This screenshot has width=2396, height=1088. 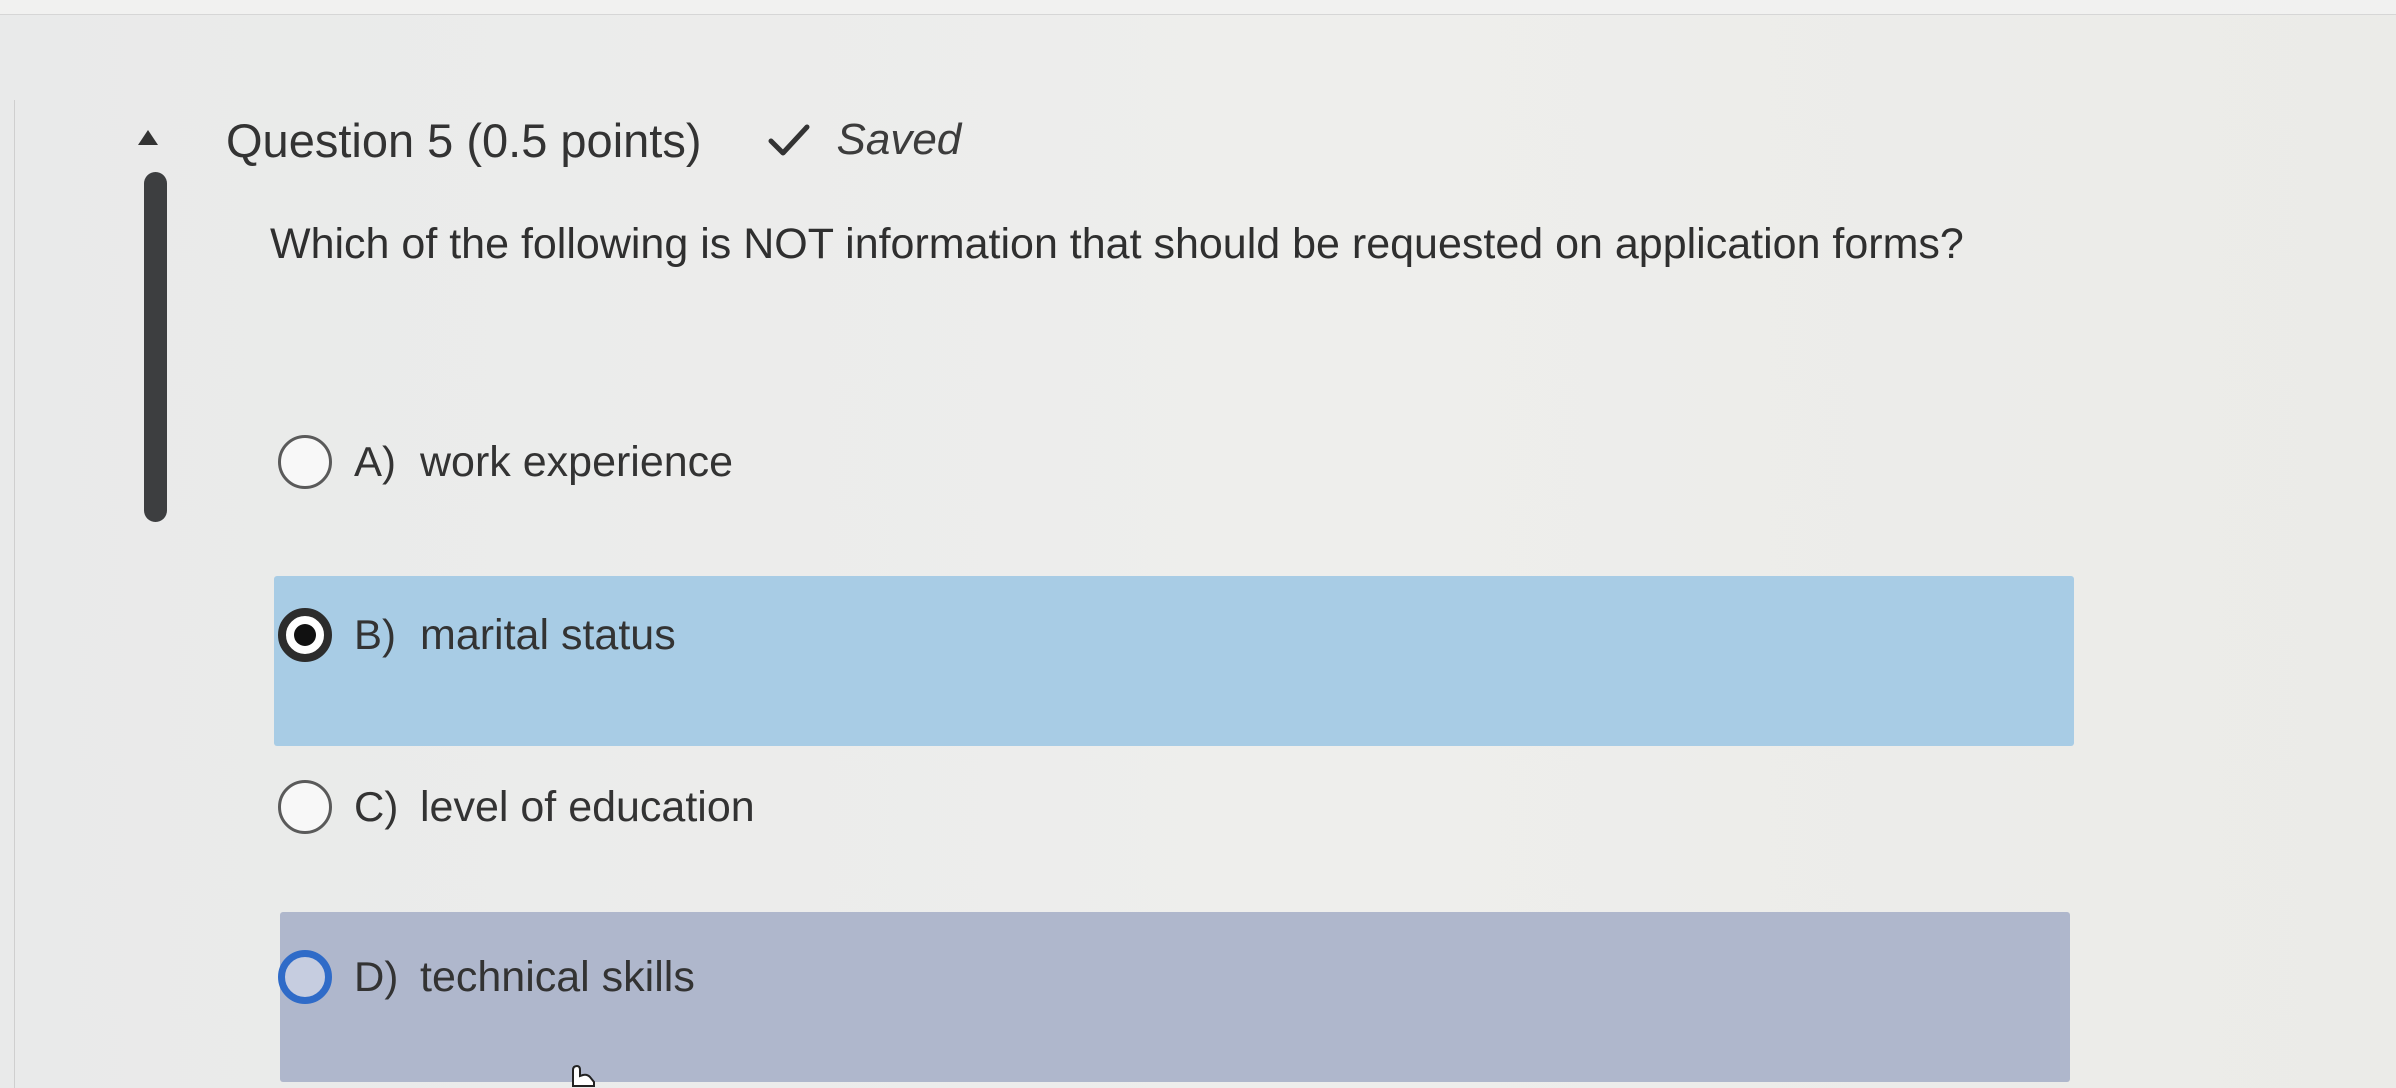 I want to click on question-title: Question 5 (0.5 points), so click(x=464, y=140).